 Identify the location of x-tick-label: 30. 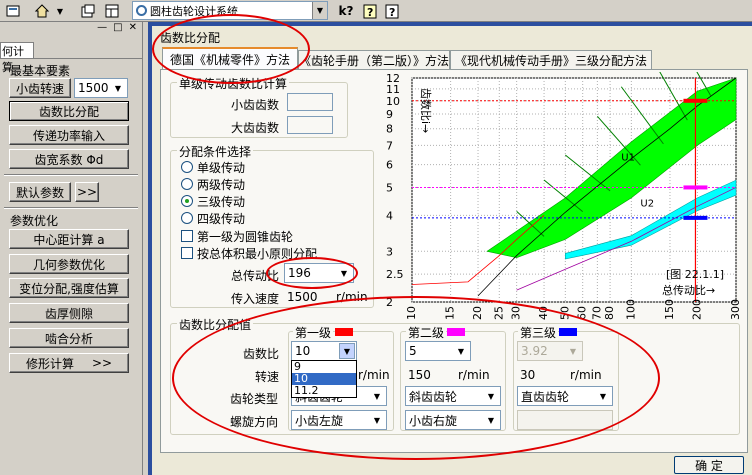
(516, 313).